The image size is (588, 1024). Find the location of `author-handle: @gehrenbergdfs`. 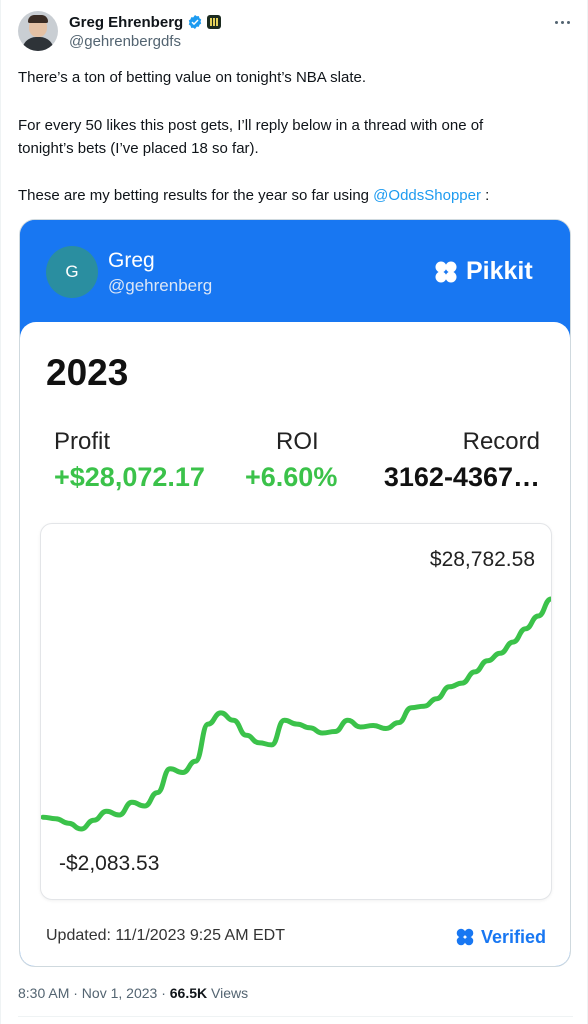

author-handle: @gehrenbergdfs is located at coordinates (125, 41).